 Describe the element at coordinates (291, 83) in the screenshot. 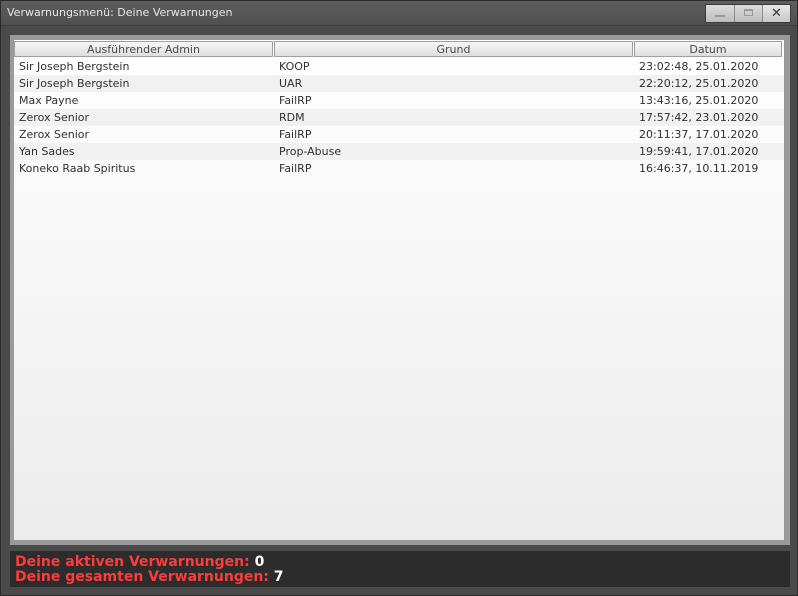

I see `reason-cell: UAR` at that location.